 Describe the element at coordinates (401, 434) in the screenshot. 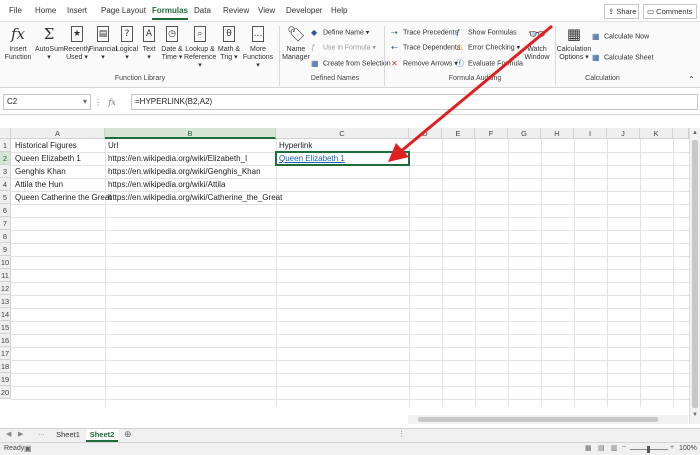

I see `split-handle-icon: ⋮` at that location.